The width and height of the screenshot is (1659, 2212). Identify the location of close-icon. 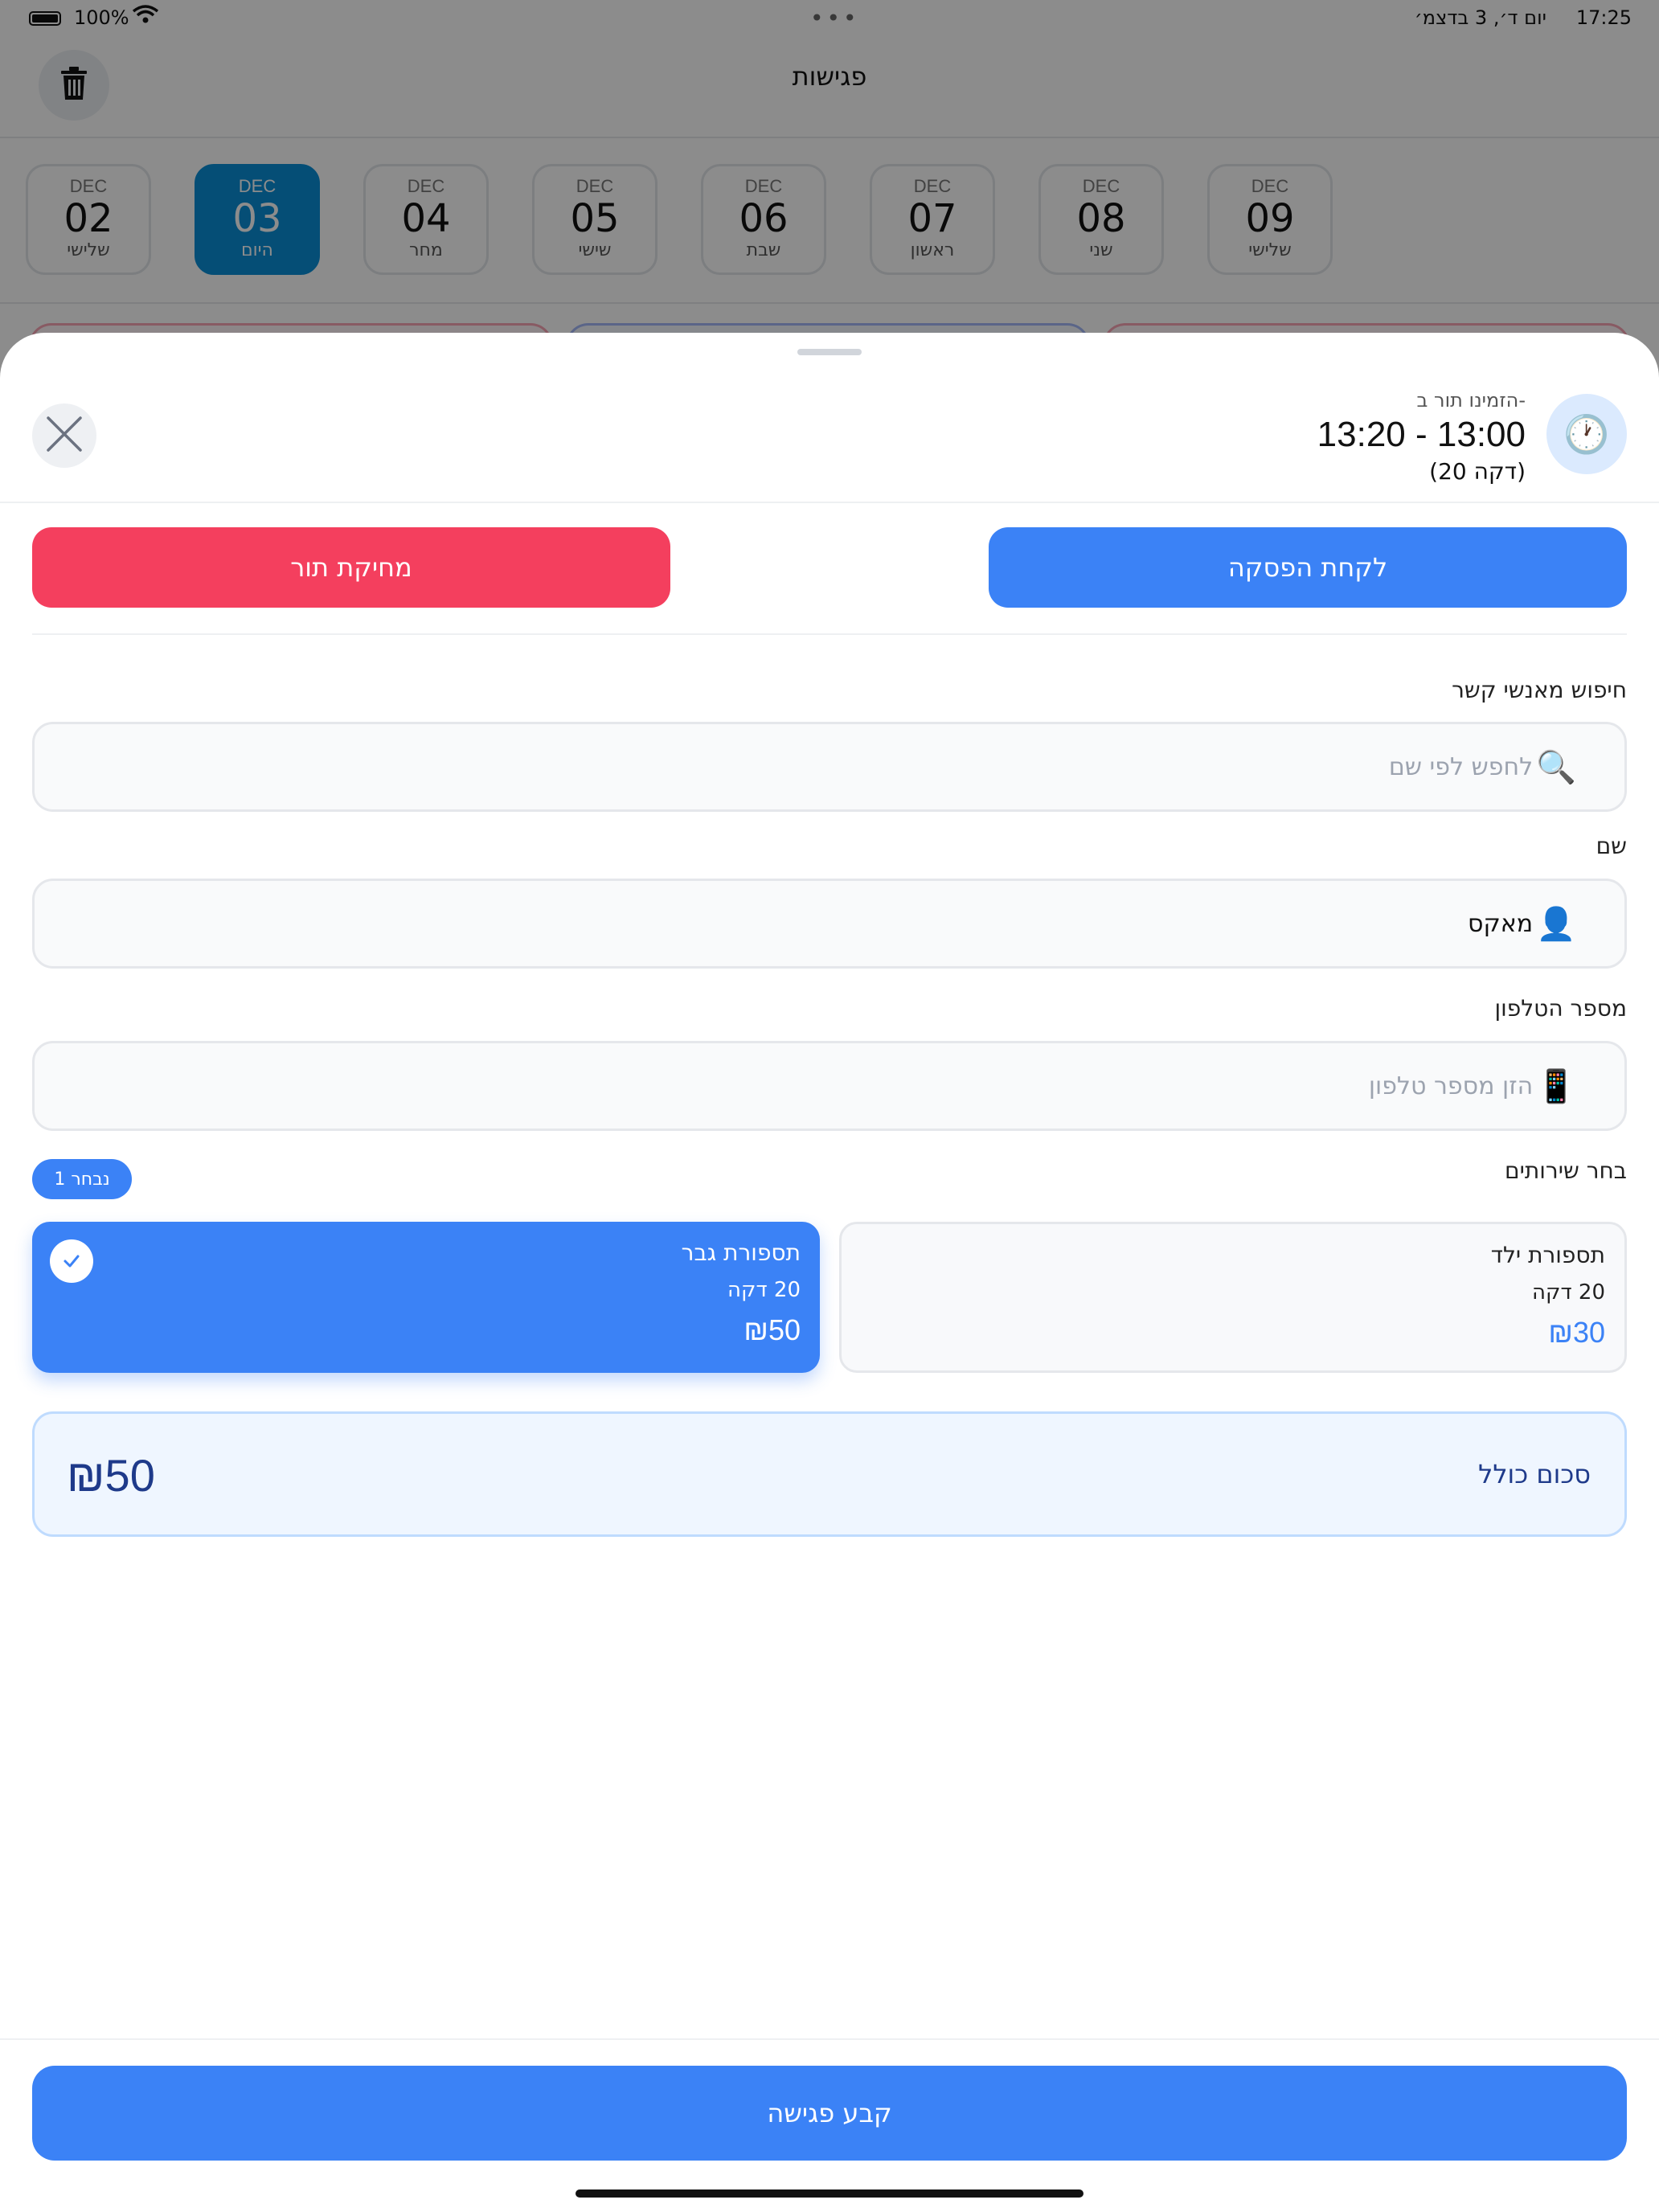
(64, 435).